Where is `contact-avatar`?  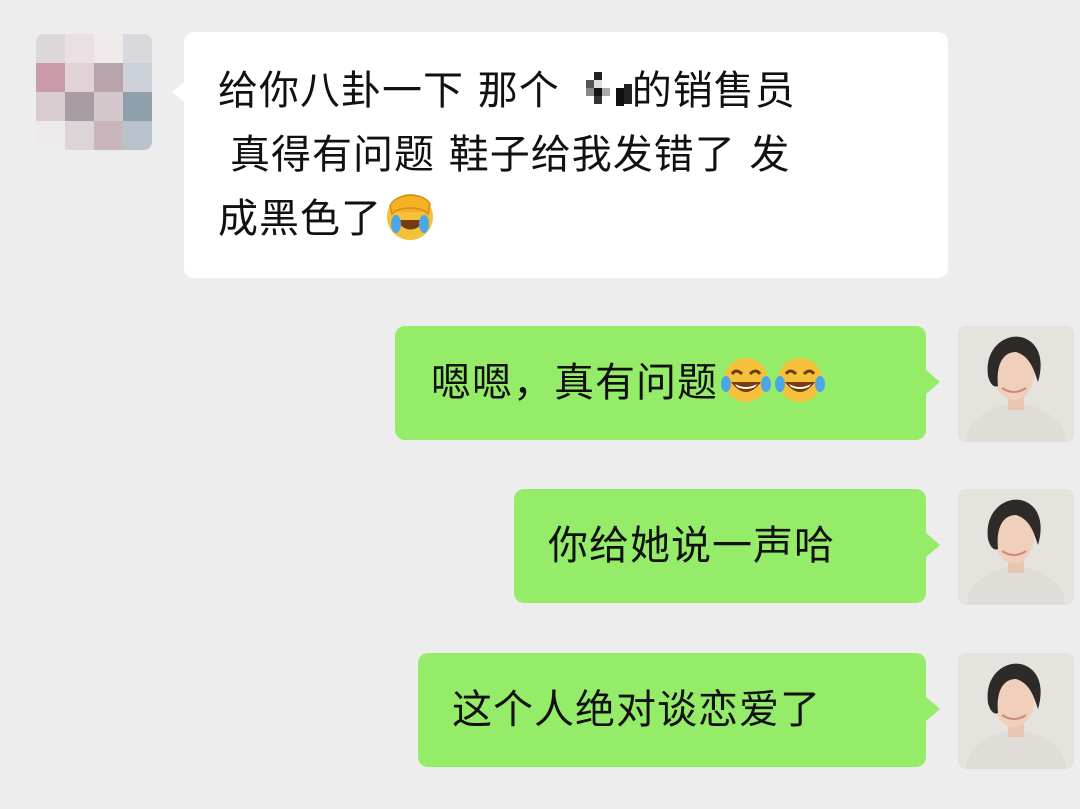 contact-avatar is located at coordinates (94, 92).